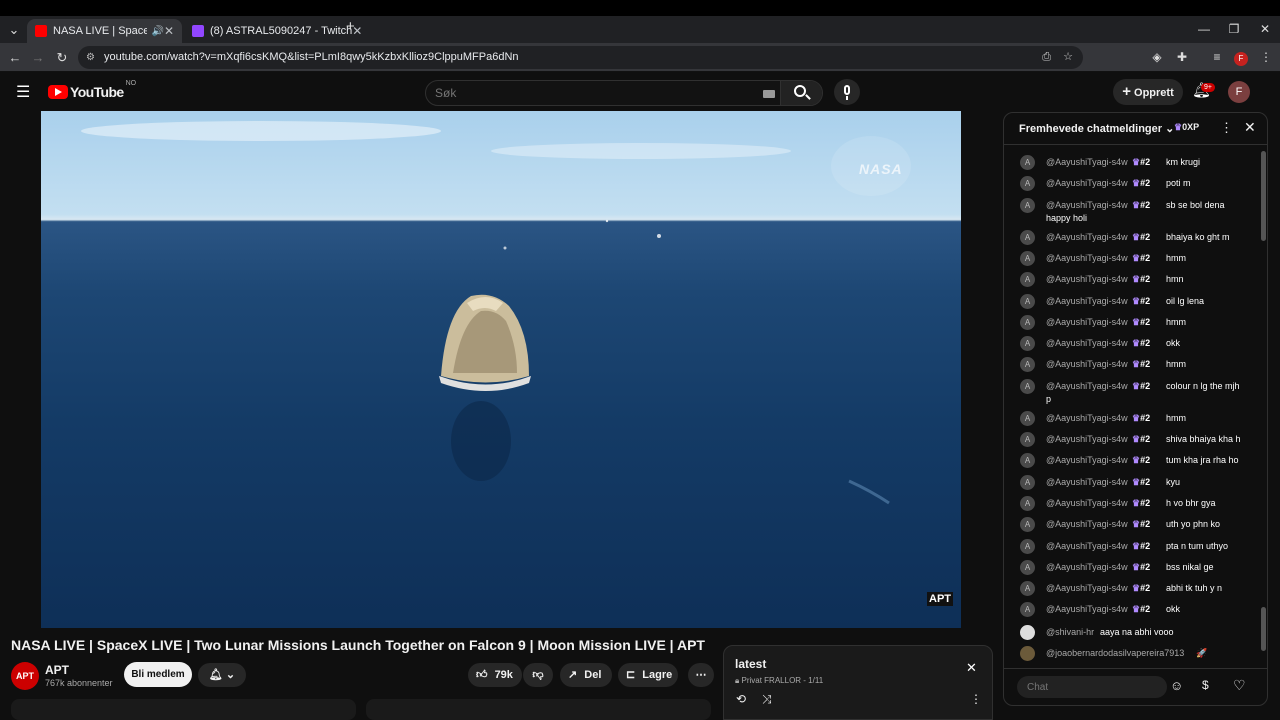  I want to click on chat-input, so click(1092, 687).